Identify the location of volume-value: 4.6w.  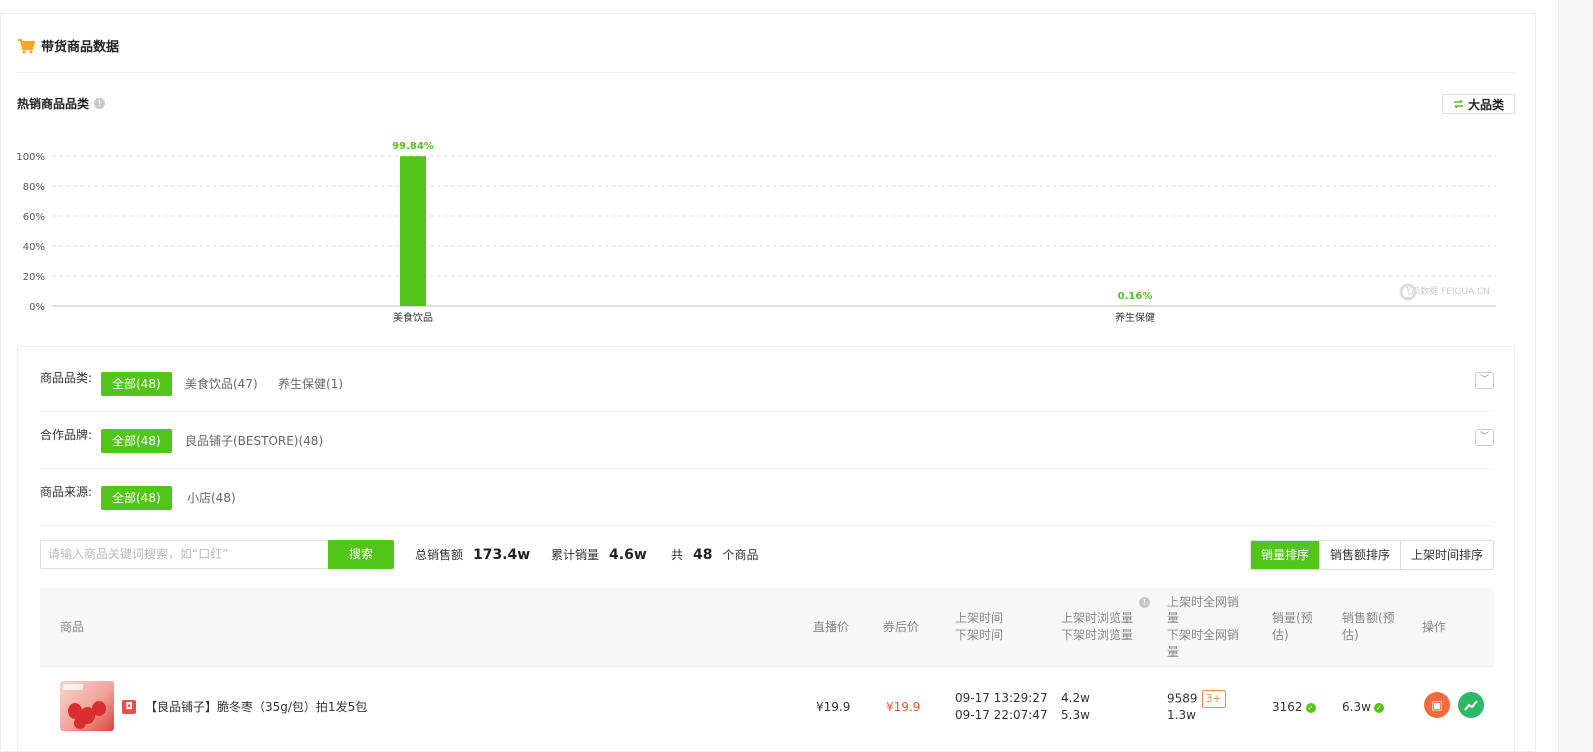
(628, 554).